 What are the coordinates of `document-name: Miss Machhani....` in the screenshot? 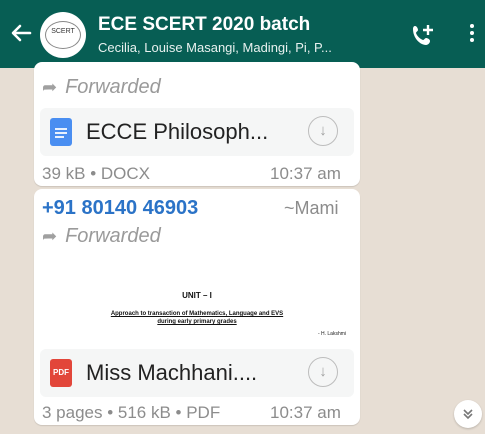 It's located at (172, 372).